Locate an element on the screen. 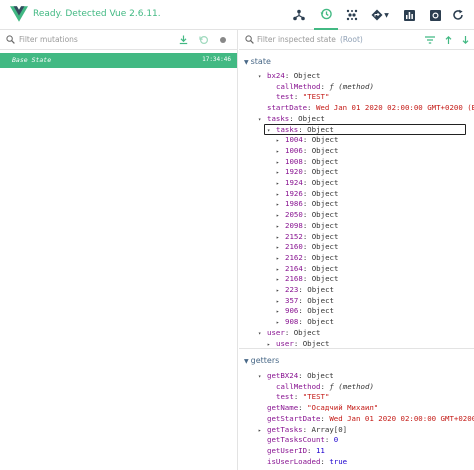 The image size is (474, 470). events-tab is located at coordinates (352, 15).